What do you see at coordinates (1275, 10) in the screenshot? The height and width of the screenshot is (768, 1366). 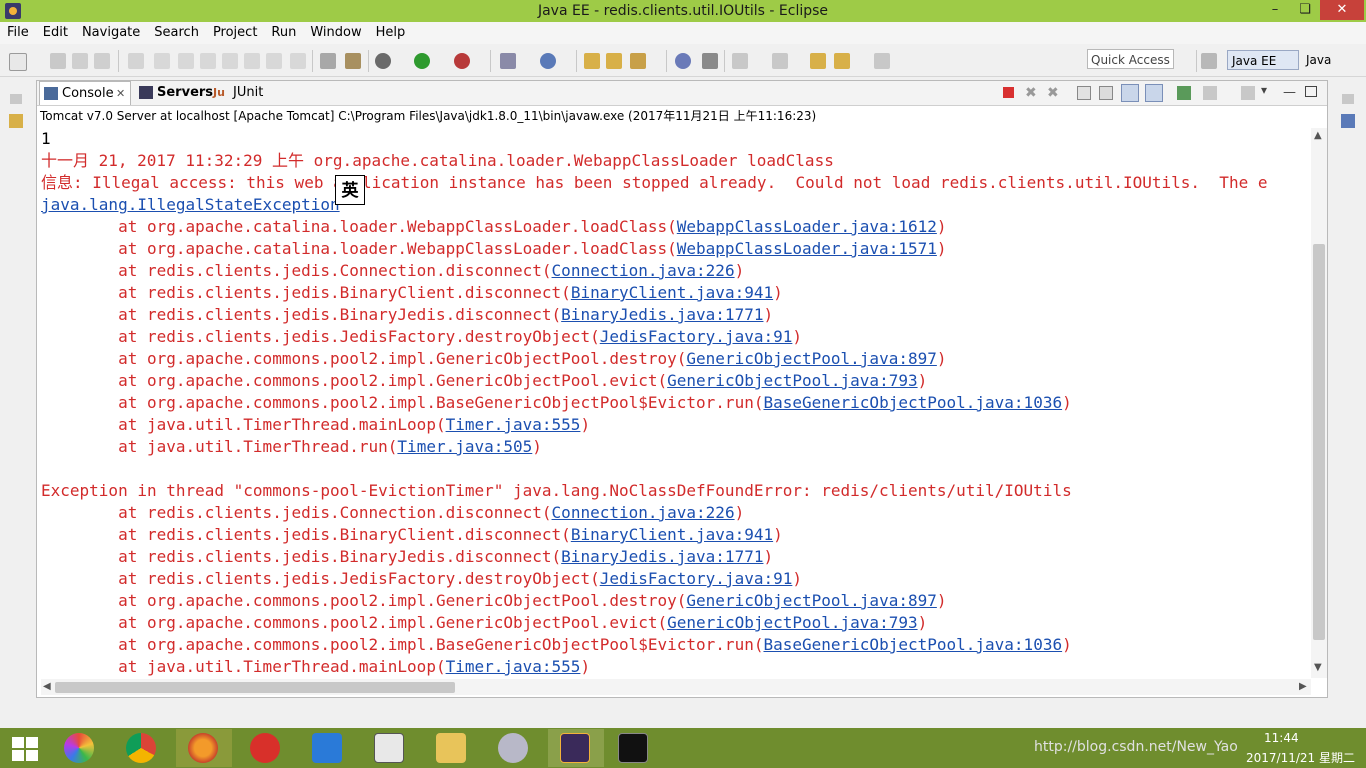 I see `minimize-button: –` at bounding box center [1275, 10].